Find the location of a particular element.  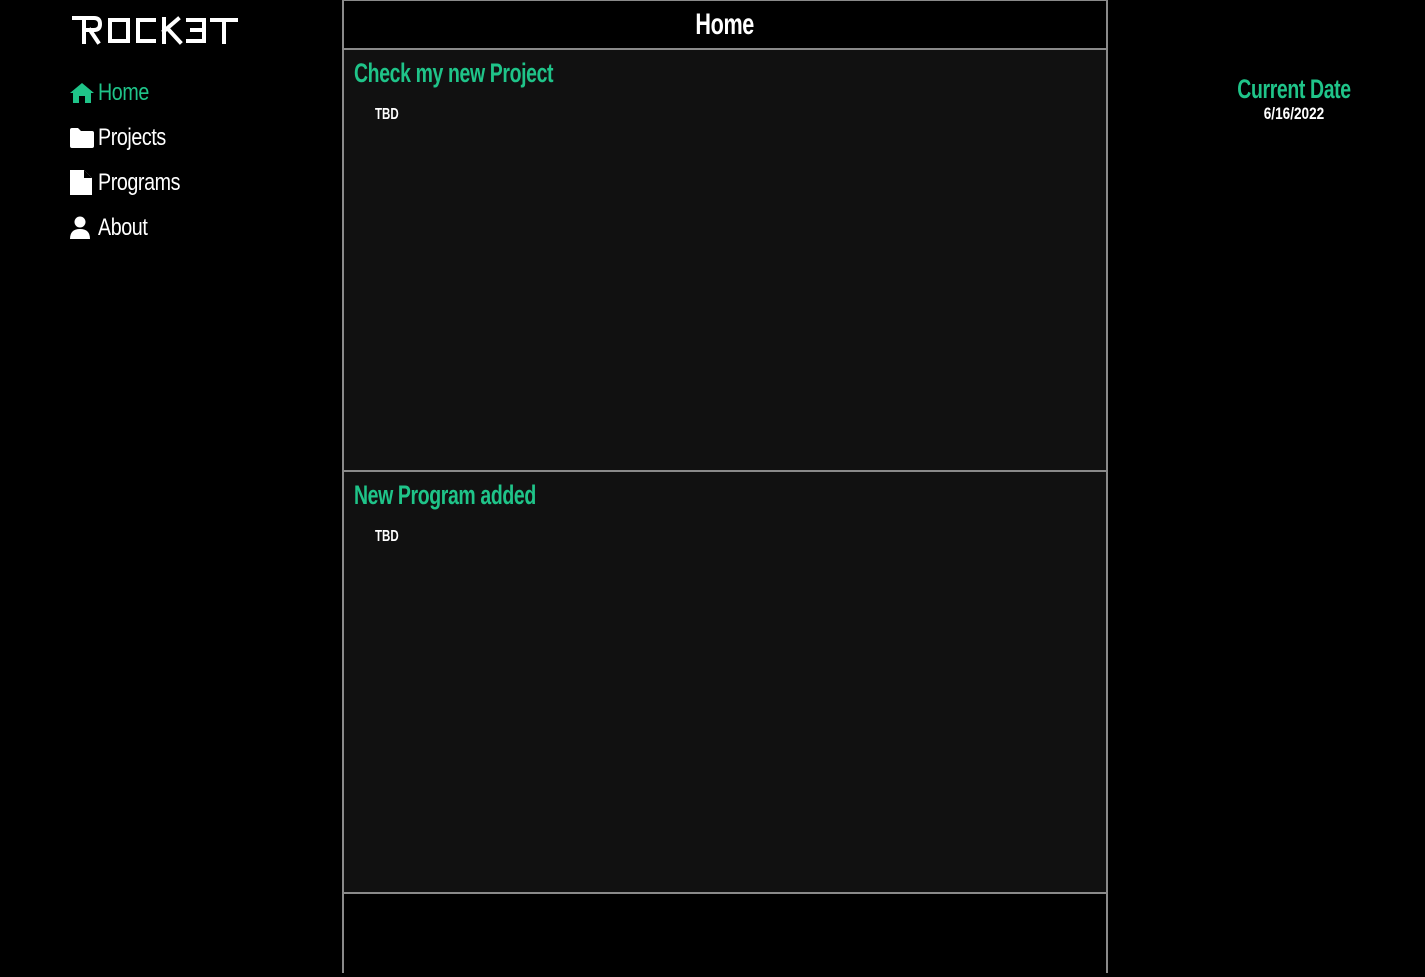

nav-label-programs: Programs is located at coordinates (139, 182).